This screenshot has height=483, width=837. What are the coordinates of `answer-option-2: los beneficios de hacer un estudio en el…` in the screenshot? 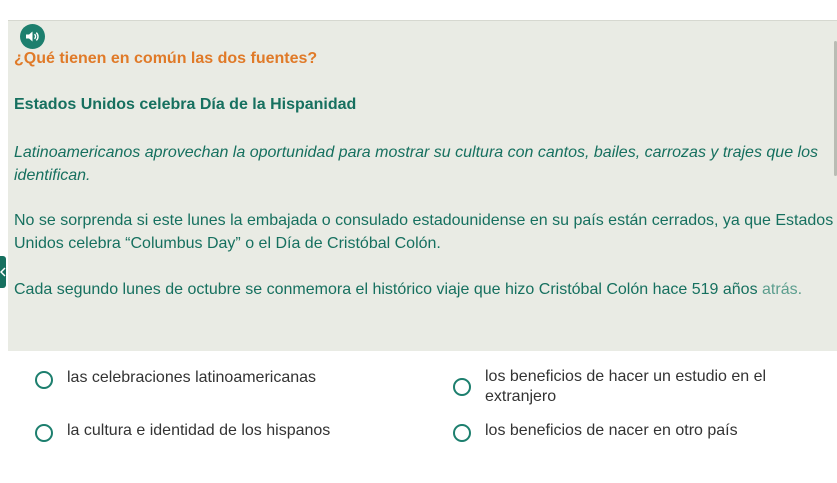 It's located at (633, 387).